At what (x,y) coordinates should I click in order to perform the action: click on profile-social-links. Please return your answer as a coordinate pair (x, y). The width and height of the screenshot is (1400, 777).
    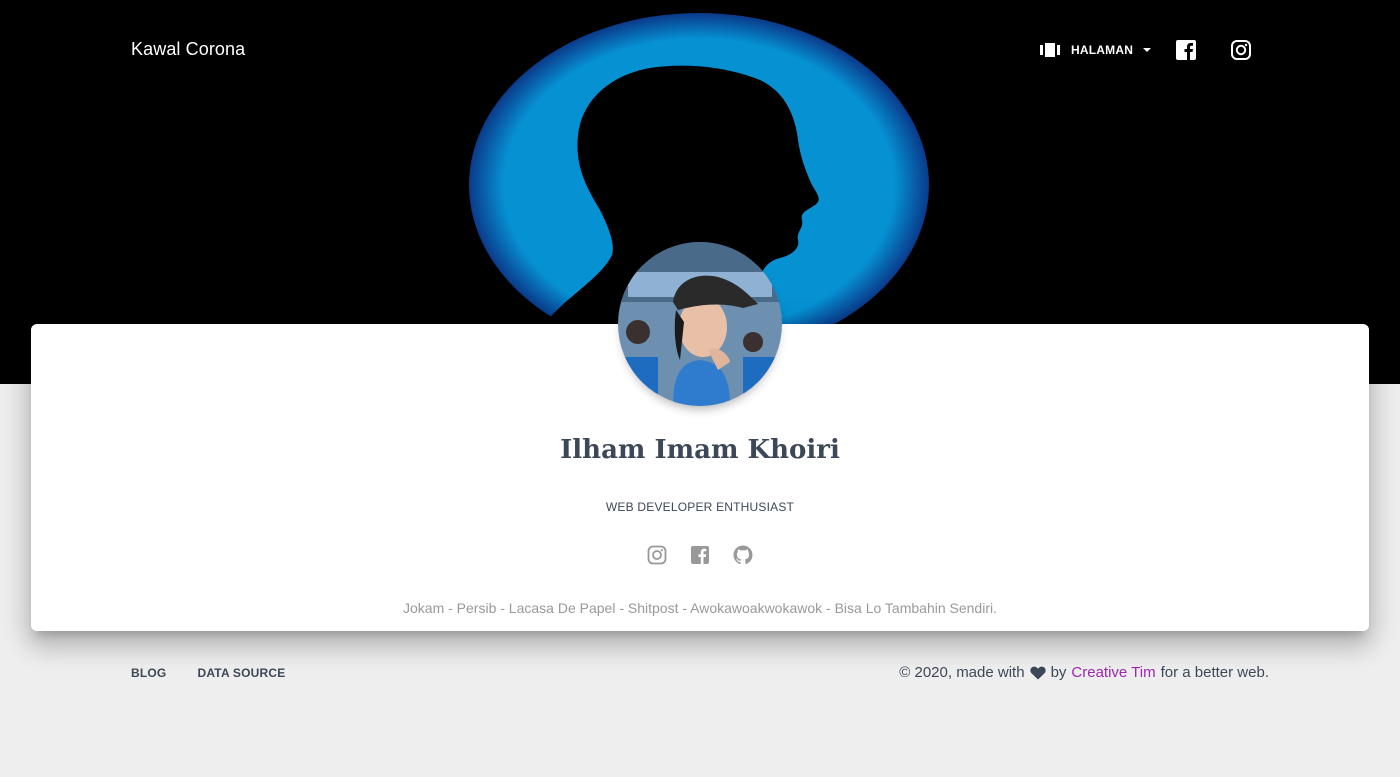
    Looking at the image, I should click on (700, 555).